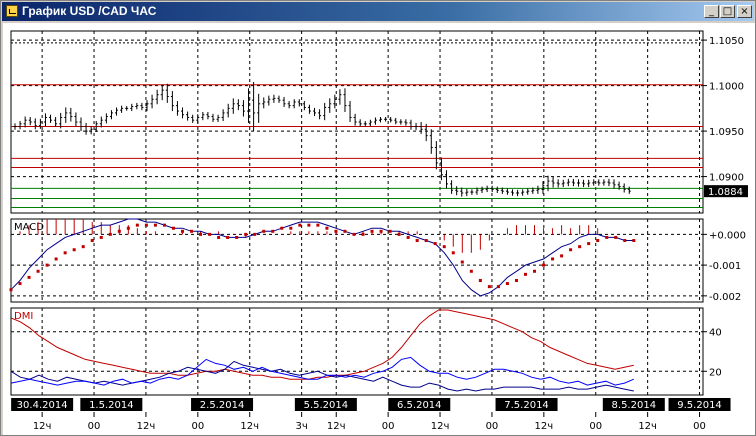 Image resolution: width=756 pixels, height=436 pixels. What do you see at coordinates (222, 405) in the screenshot?
I see `date-label: 2.5.2014` at bounding box center [222, 405].